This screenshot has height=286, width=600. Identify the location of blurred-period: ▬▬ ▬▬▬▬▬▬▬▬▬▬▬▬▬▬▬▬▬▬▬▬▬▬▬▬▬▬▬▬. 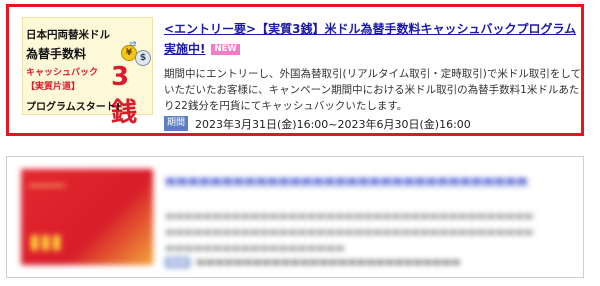
(312, 262).